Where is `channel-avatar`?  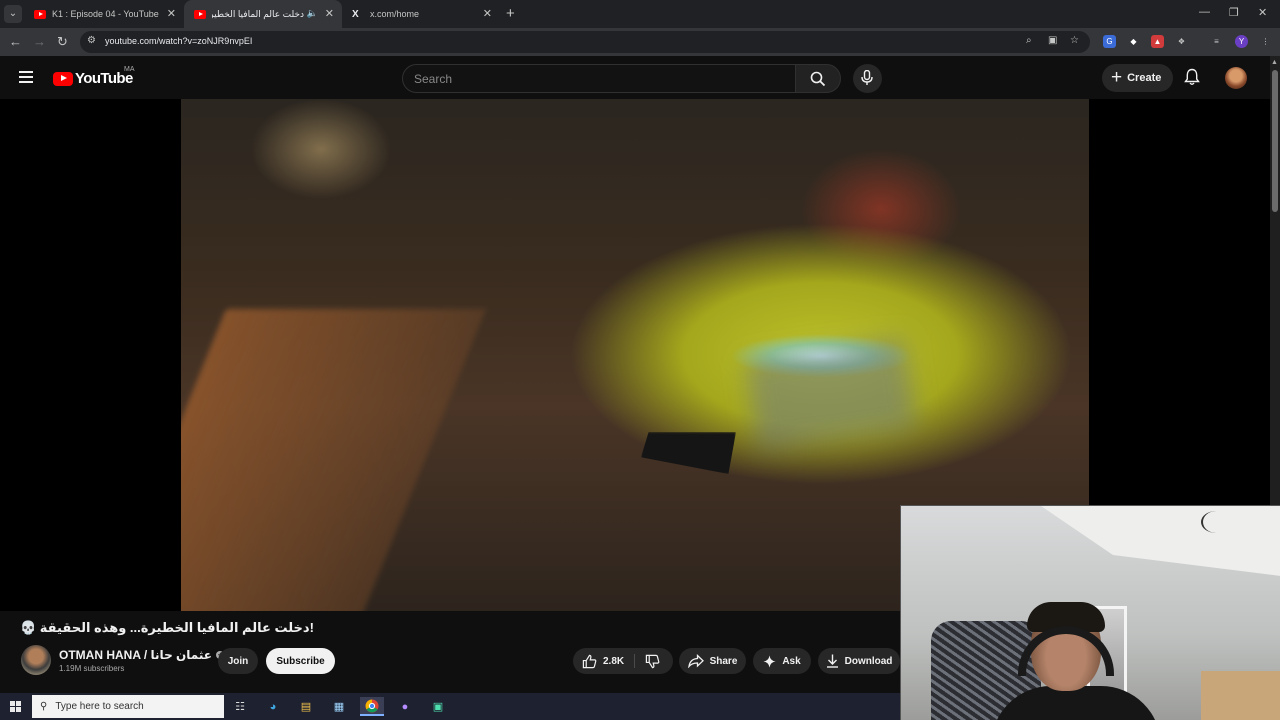
channel-avatar is located at coordinates (36, 660).